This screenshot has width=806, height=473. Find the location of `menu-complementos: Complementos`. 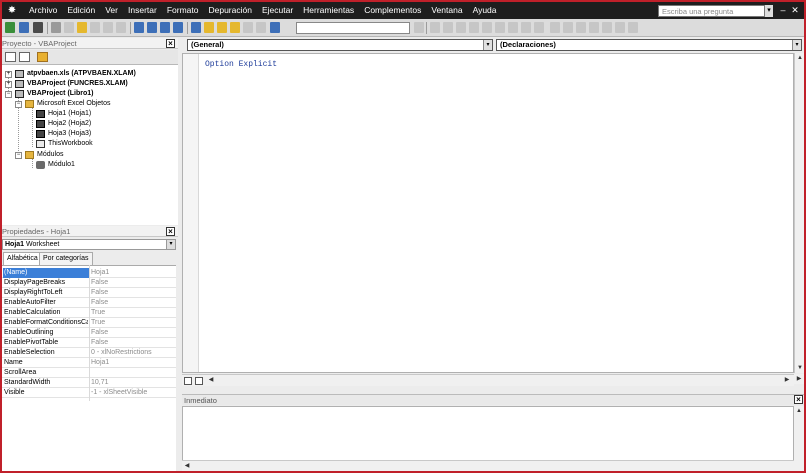

menu-complementos: Complementos is located at coordinates (392, 10).